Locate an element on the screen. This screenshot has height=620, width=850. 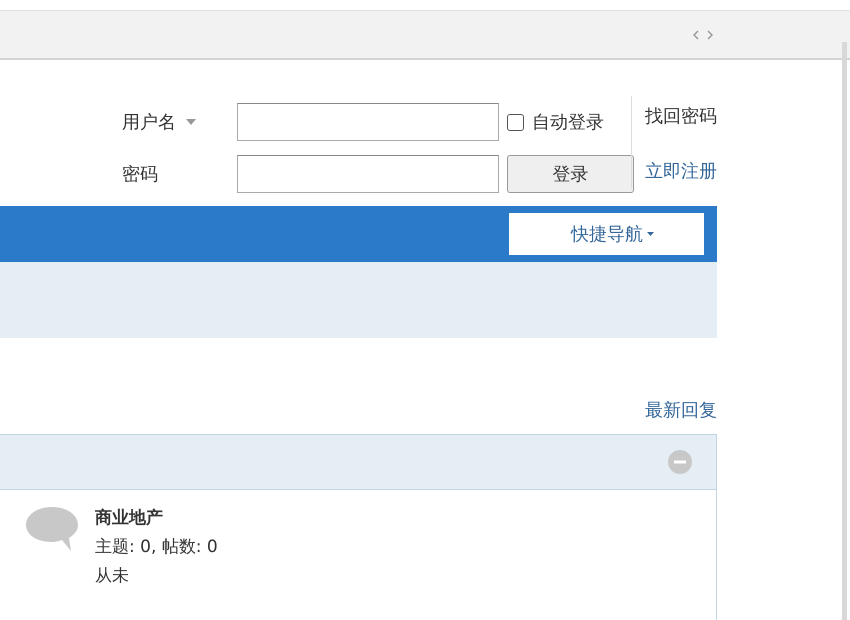
username-field is located at coordinates (368, 122).